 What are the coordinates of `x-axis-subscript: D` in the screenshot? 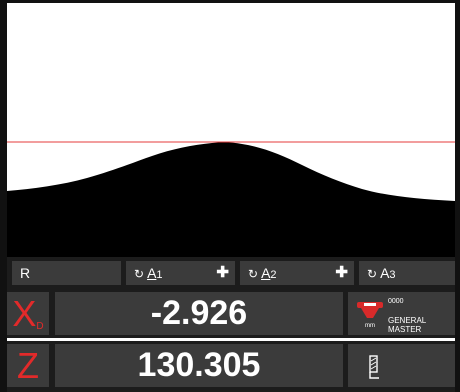 It's located at (40, 326).